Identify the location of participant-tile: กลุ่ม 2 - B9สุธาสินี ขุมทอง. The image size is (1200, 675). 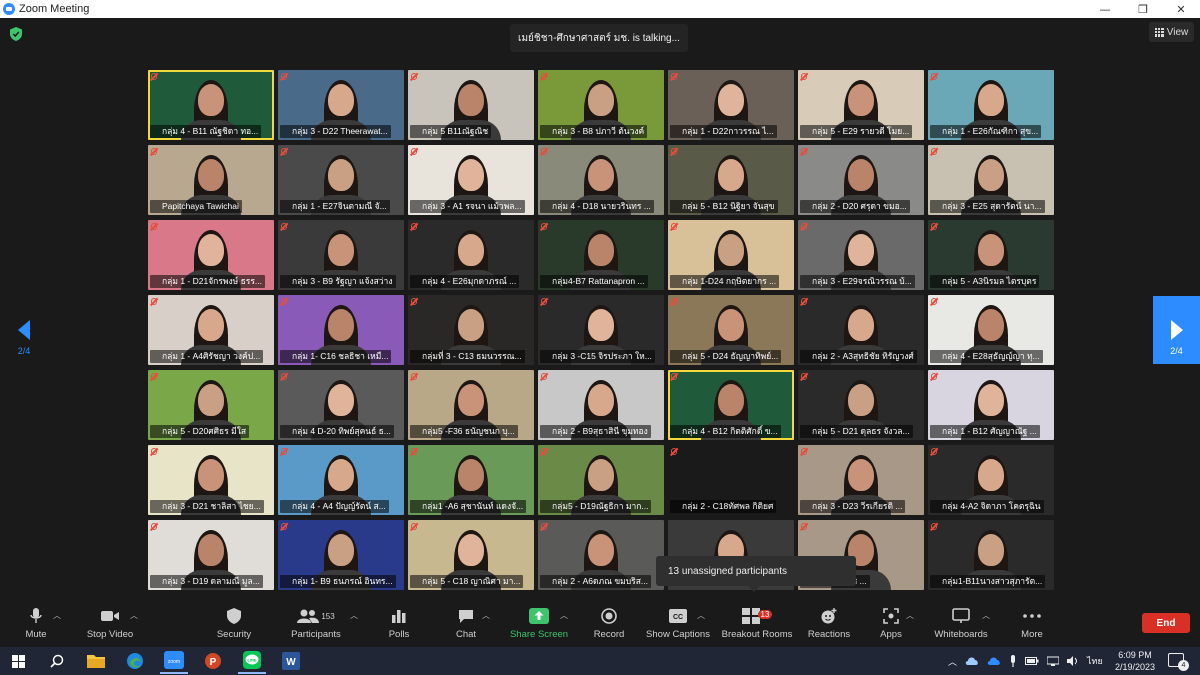
(601, 405).